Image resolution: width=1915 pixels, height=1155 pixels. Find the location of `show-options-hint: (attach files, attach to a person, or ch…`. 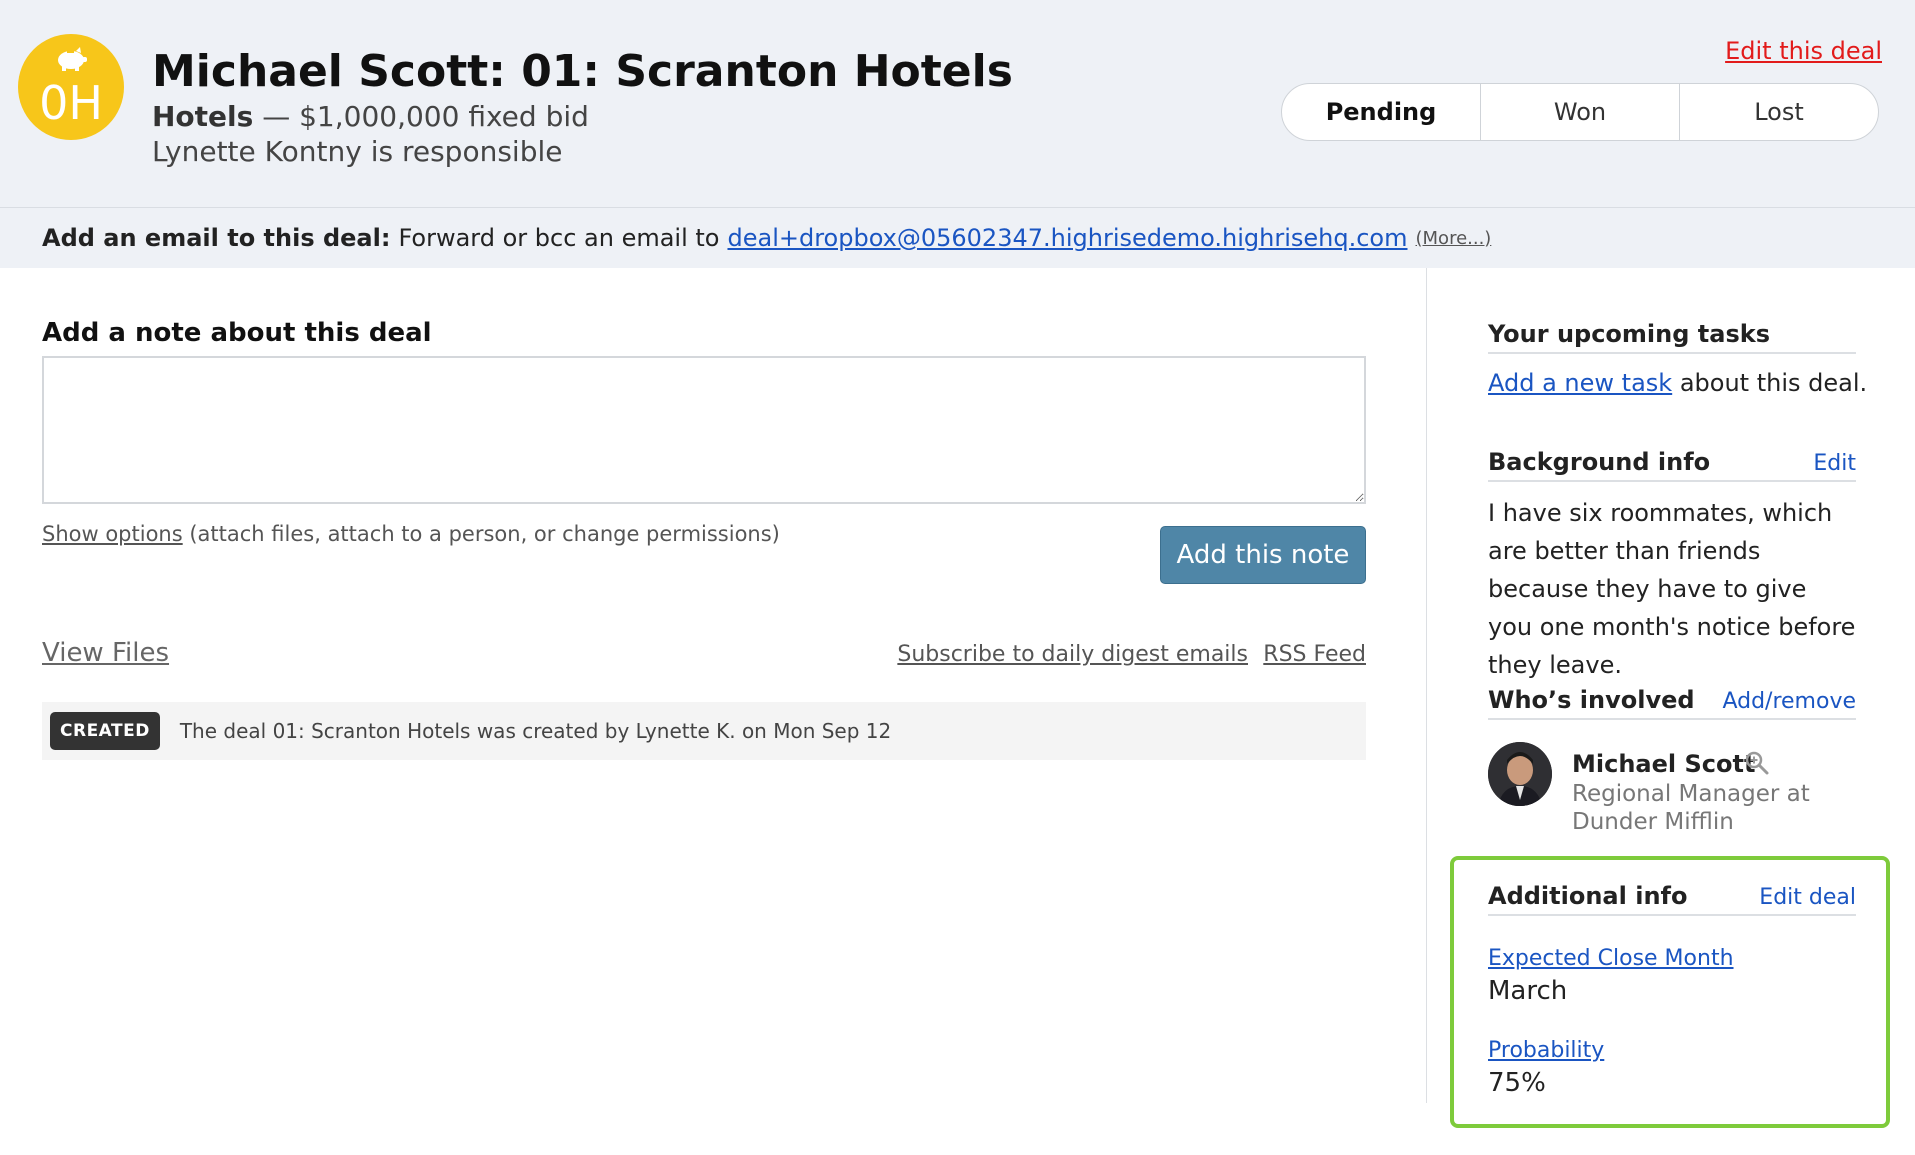

show-options-hint: (attach files, attach to a person, or ch… is located at coordinates (481, 534).